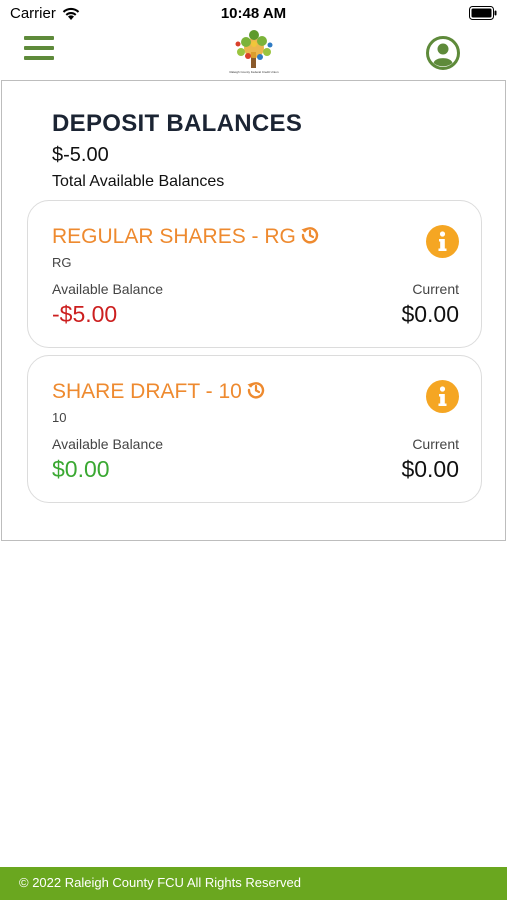 This screenshot has height=900, width=507. Describe the element at coordinates (85, 314) in the screenshot. I see `available-balance-value: -$5.00` at that location.